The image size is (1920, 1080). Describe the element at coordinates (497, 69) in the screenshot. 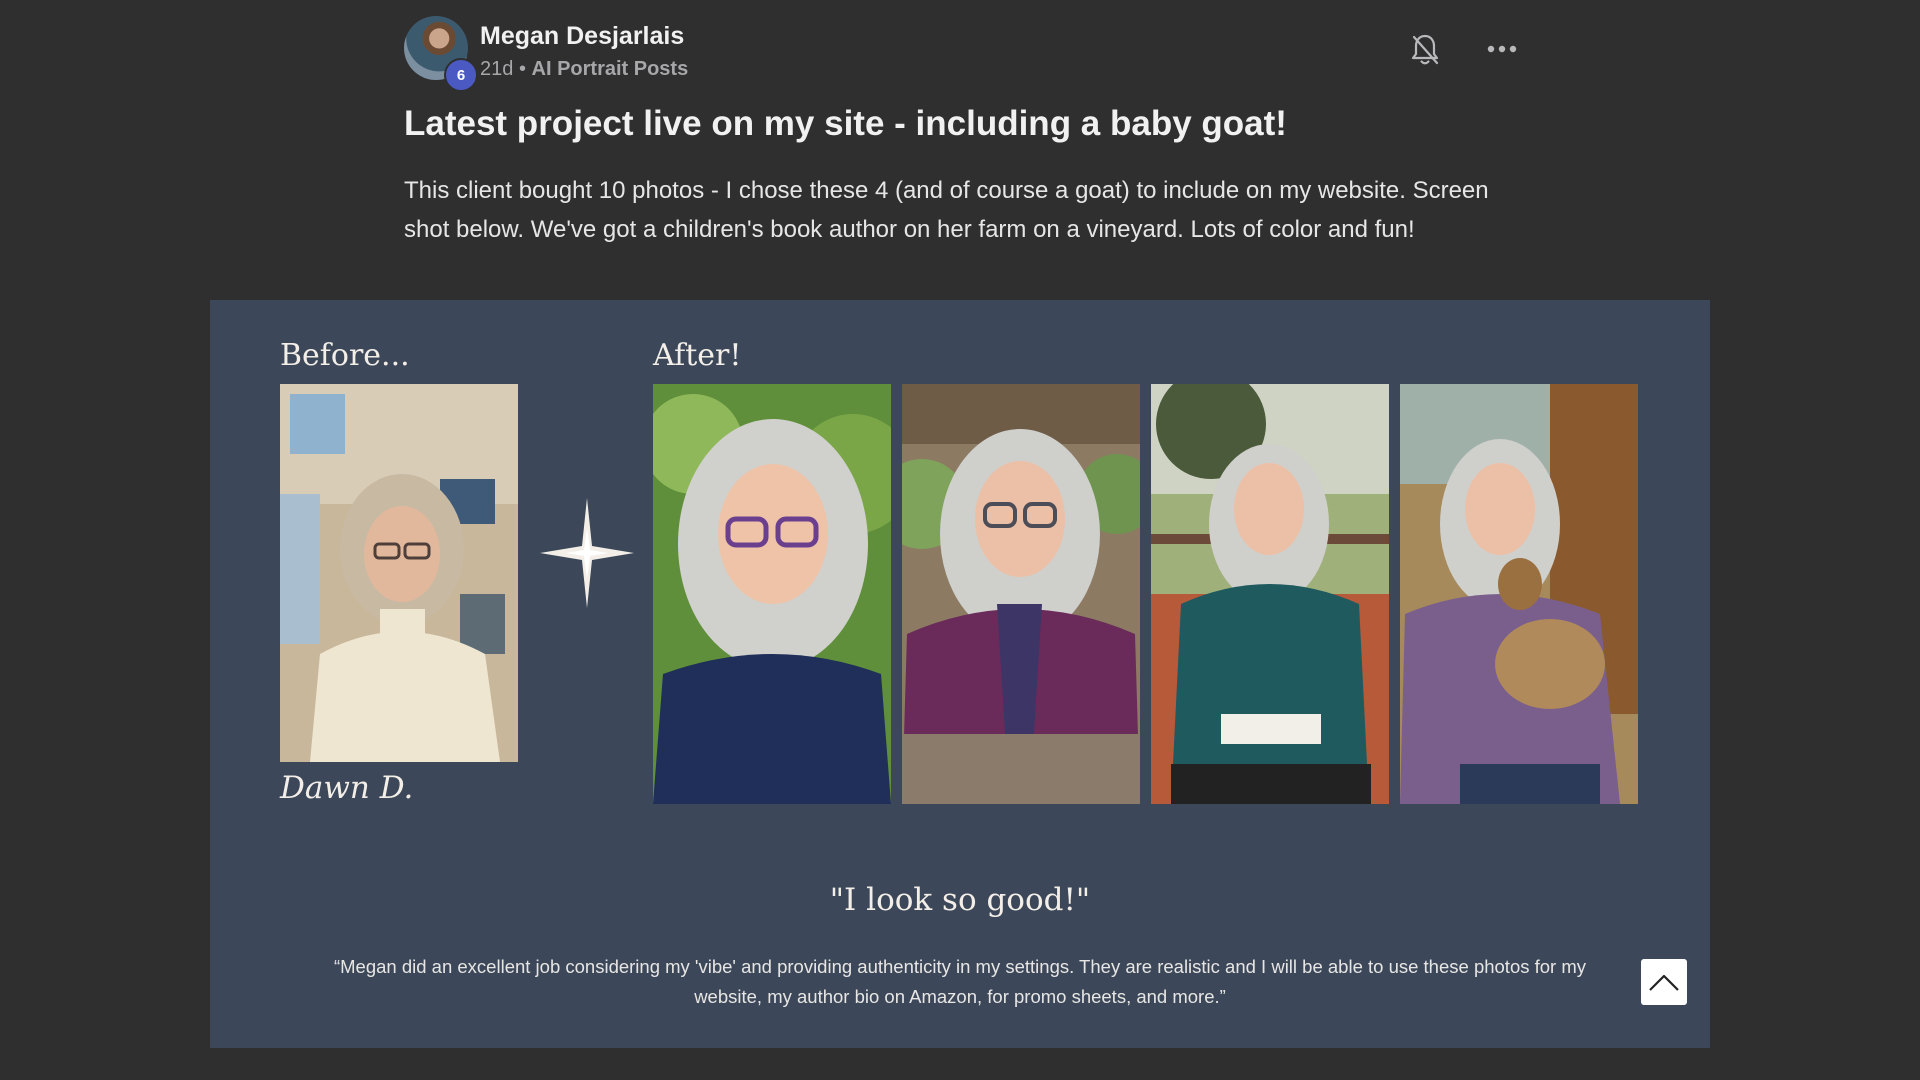

I see `post-age: 21d` at that location.